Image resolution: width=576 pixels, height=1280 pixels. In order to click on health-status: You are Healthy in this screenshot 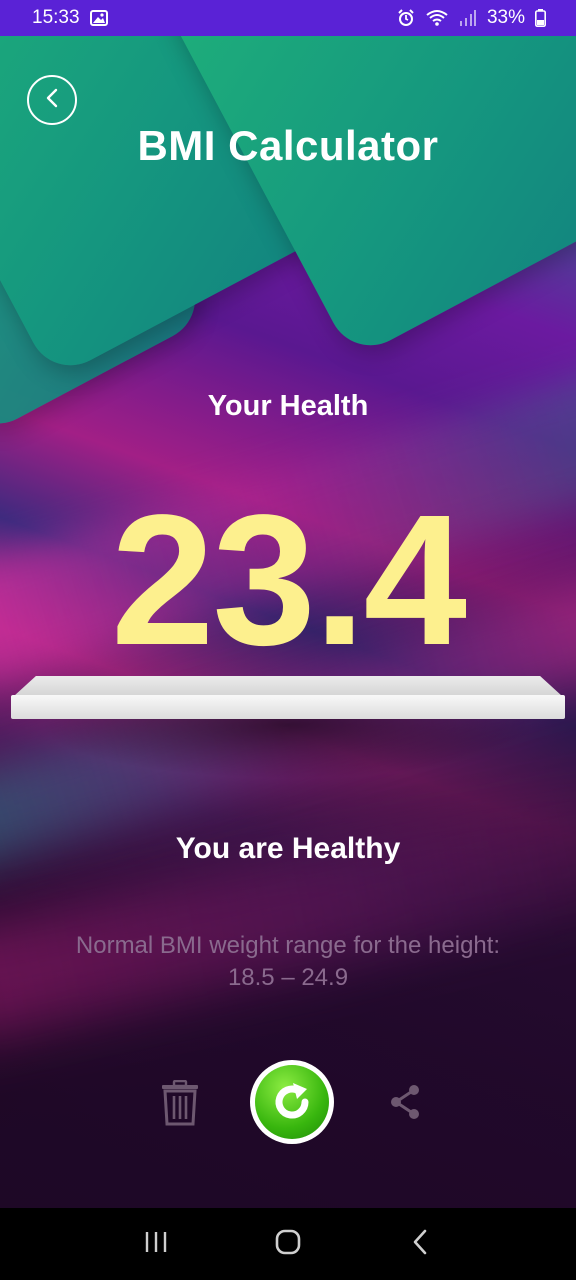, I will do `click(288, 848)`.